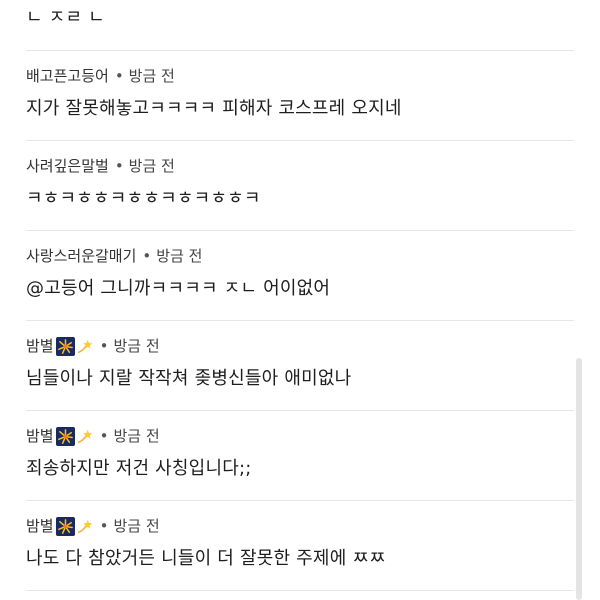 This screenshot has height=600, width=600. What do you see at coordinates (65, 17) in the screenshot?
I see `comment-text: ㄴ ㅈㄹ ㄴ` at bounding box center [65, 17].